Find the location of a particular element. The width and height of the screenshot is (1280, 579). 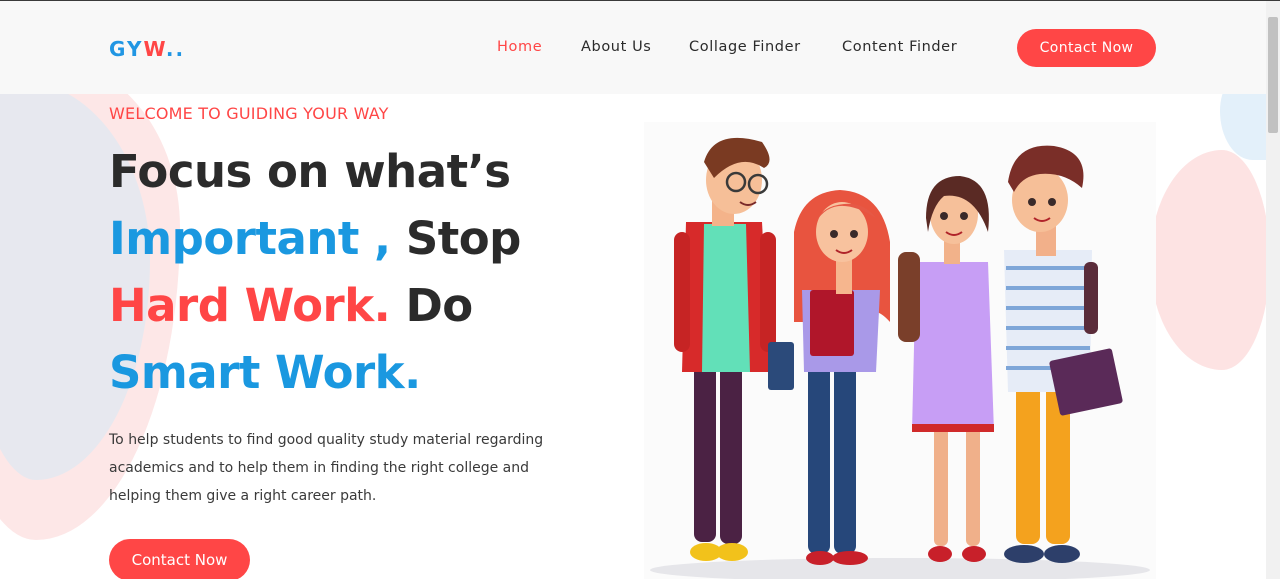

logo-part1: GY is located at coordinates (126, 49).